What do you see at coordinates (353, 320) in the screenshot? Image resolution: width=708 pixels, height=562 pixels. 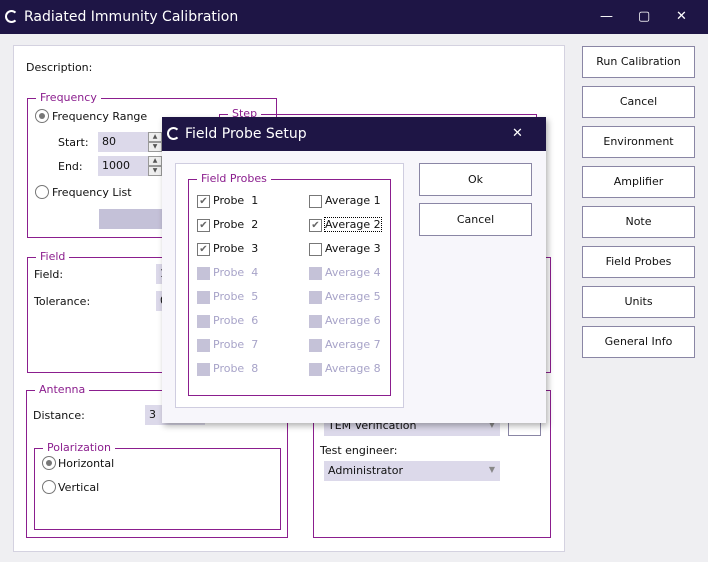 I see `average-label: Average 6` at bounding box center [353, 320].